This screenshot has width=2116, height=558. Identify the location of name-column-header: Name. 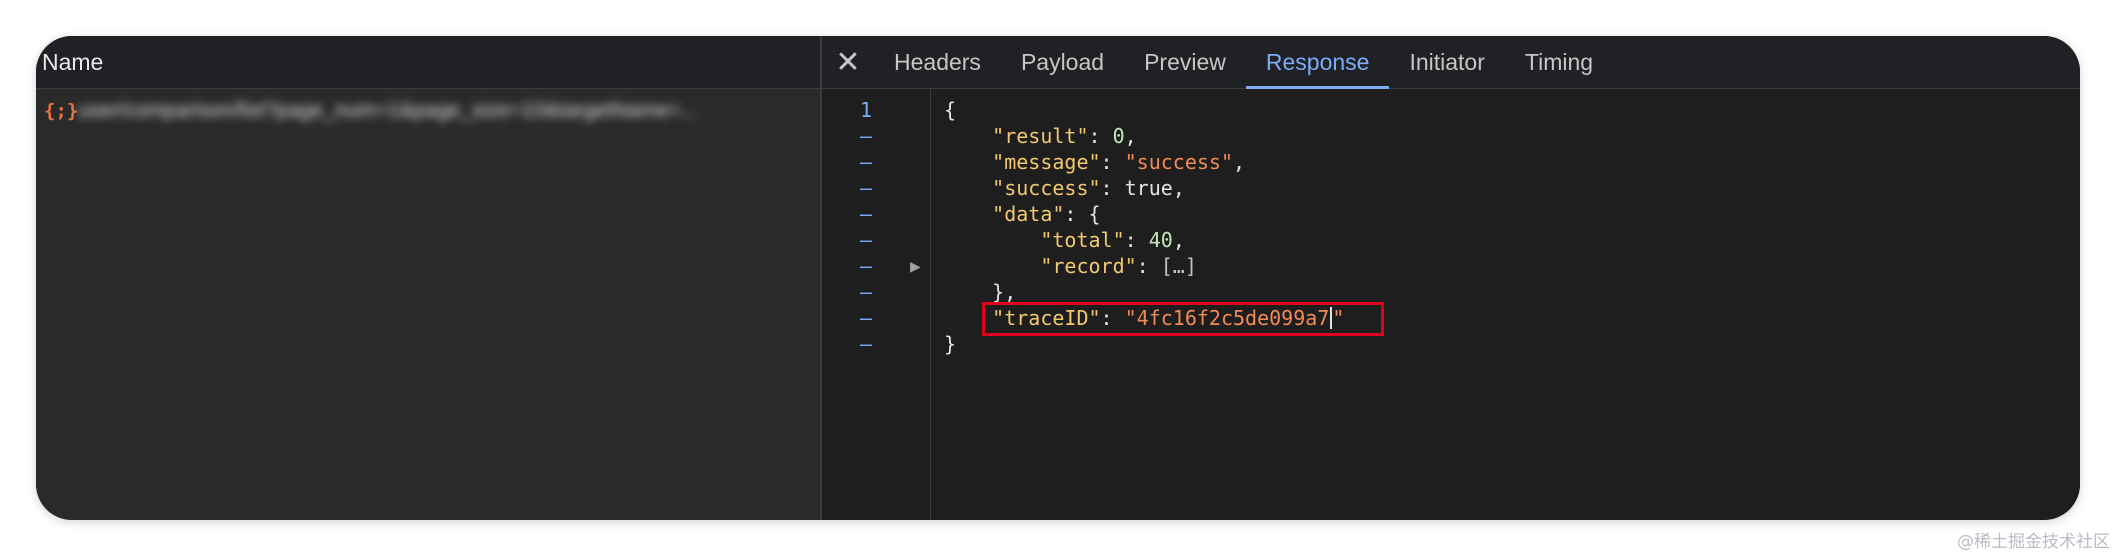
(428, 62).